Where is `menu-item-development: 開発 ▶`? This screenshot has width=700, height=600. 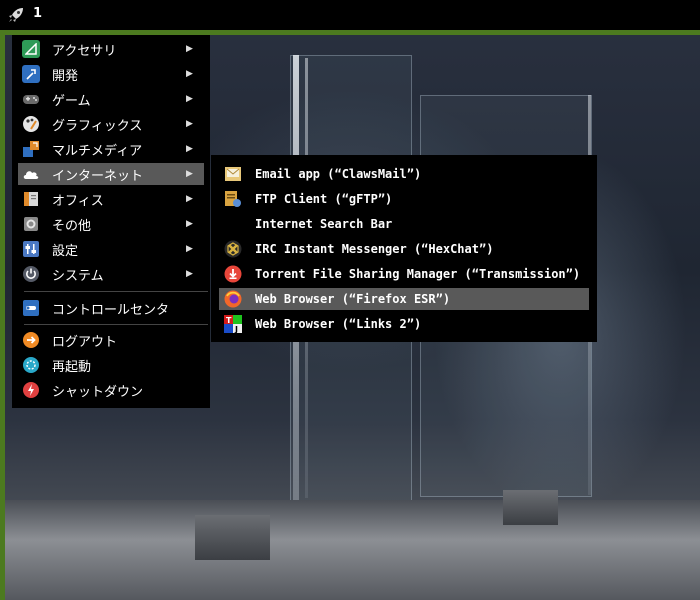
menu-item-development: 開発 ▶ is located at coordinates (111, 74).